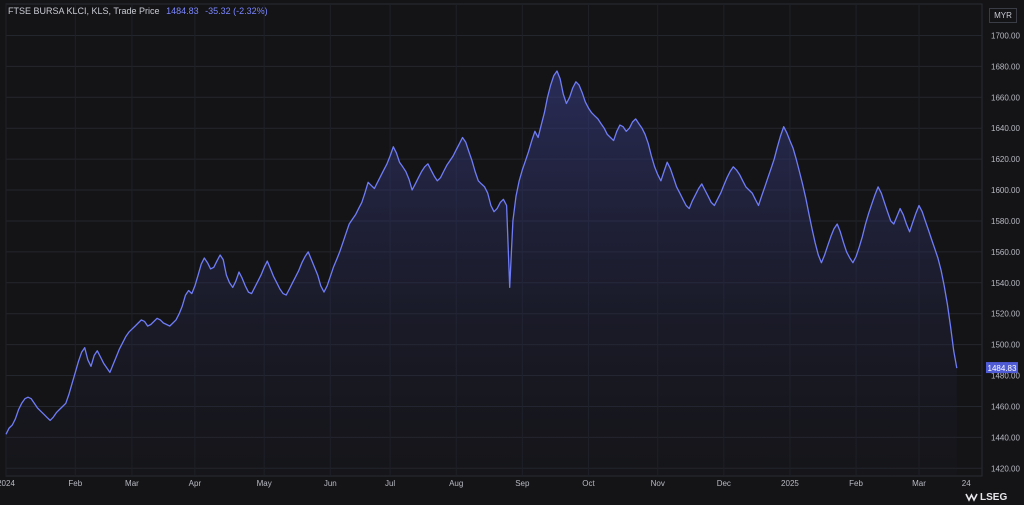  I want to click on y-tick-label: 1440.00, so click(1005, 437).